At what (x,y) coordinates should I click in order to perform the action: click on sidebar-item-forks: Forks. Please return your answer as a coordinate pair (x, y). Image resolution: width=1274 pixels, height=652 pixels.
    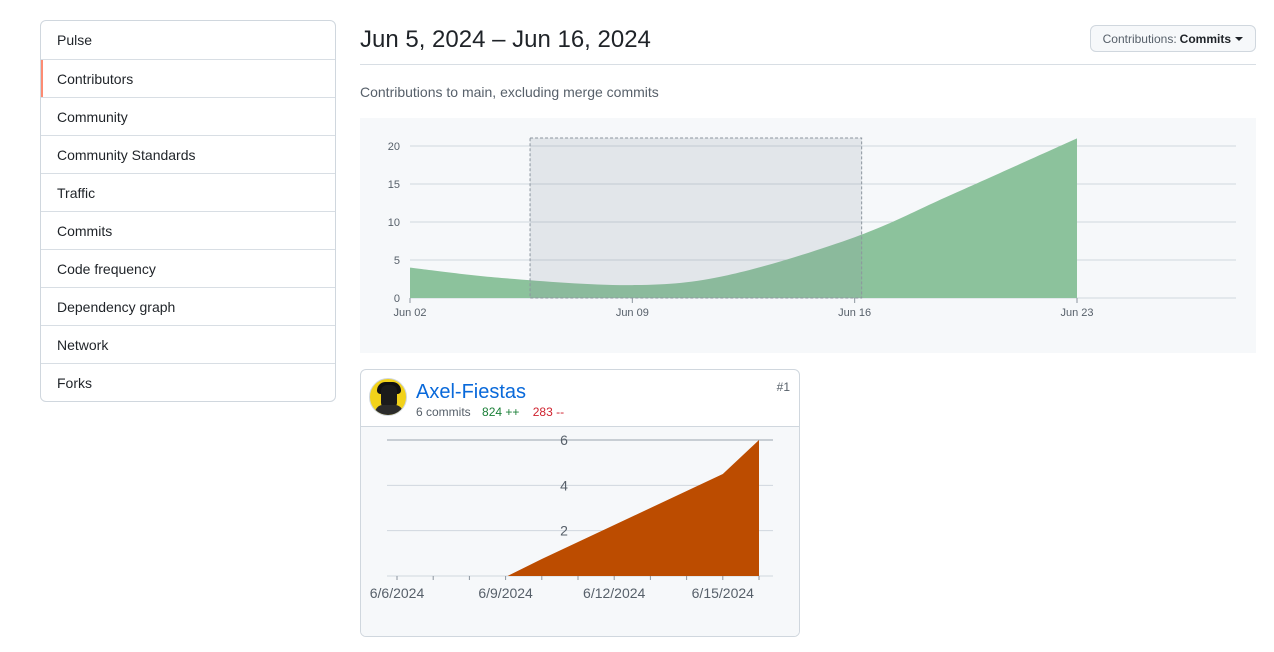
    Looking at the image, I should click on (188, 382).